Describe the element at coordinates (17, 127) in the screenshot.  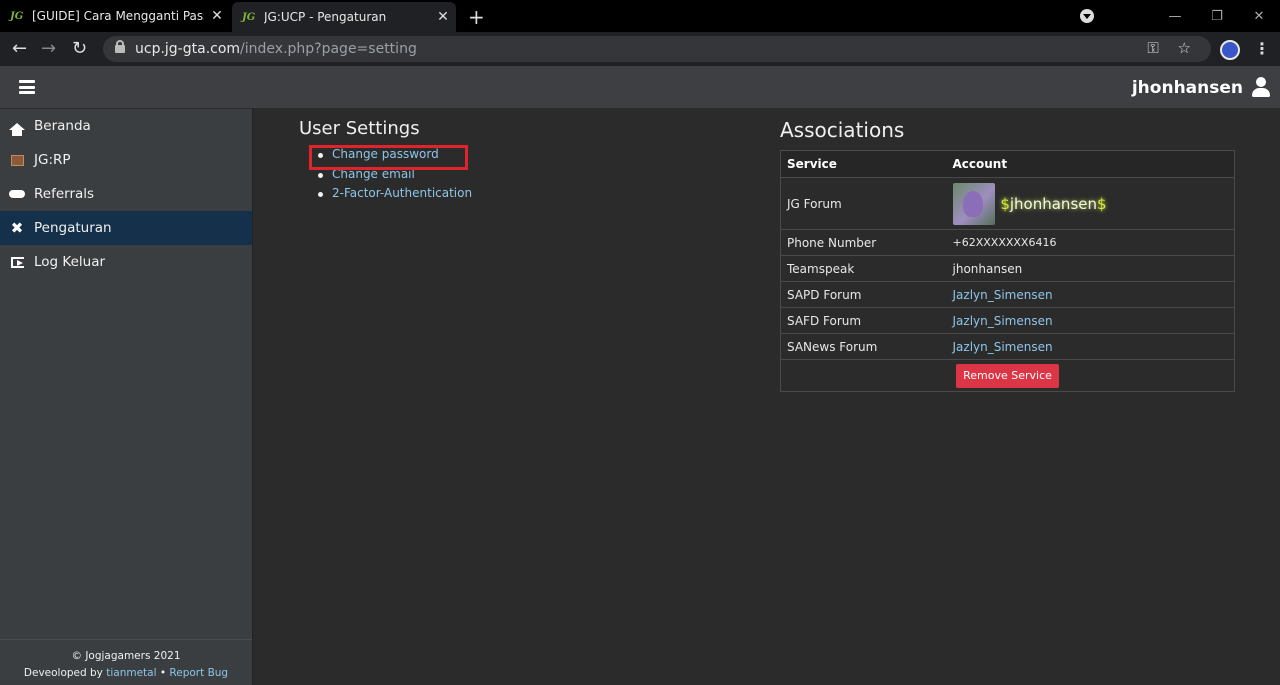
I see `home-icon` at that location.